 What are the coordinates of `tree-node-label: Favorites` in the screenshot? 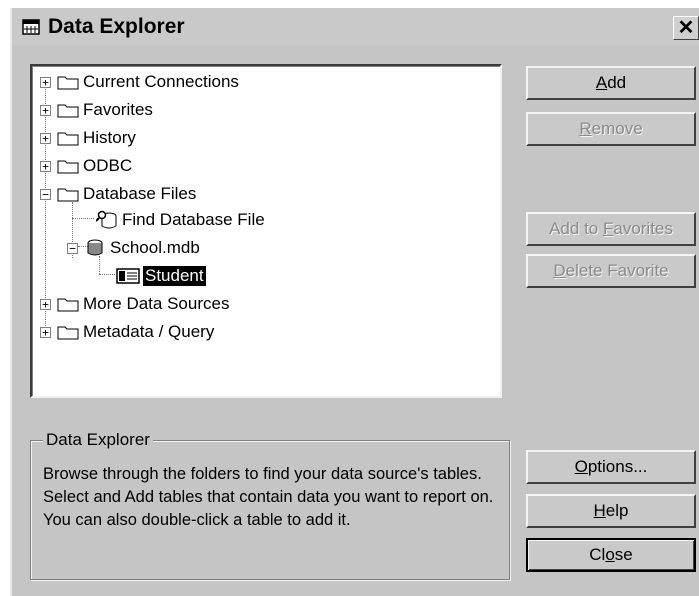 It's located at (118, 109).